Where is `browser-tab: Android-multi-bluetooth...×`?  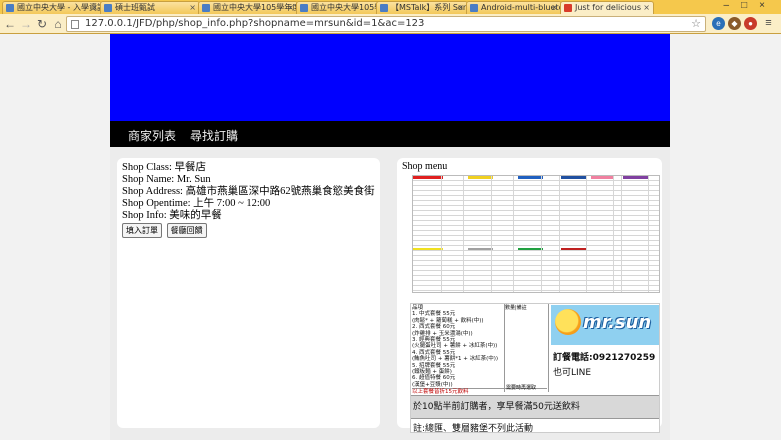
browser-tab: Android-multi-bluetooth...× is located at coordinates (514, 7).